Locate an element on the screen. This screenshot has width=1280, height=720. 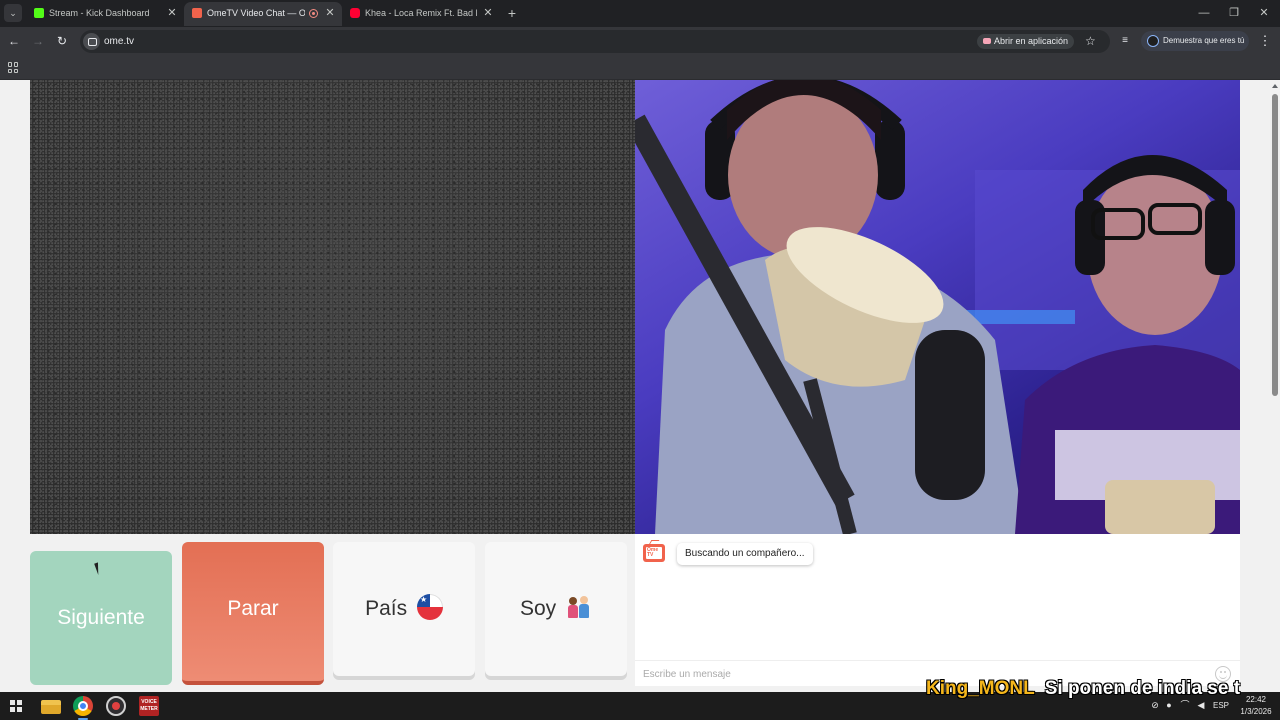
apps-grid-icon is located at coordinates (13, 67).